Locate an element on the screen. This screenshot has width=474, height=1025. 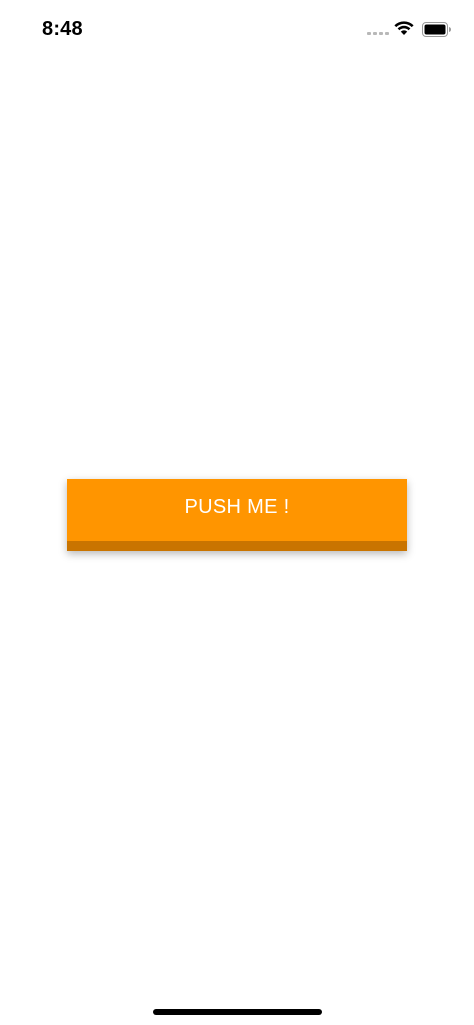
push-me-label: PUSH ME ! is located at coordinates (237, 507).